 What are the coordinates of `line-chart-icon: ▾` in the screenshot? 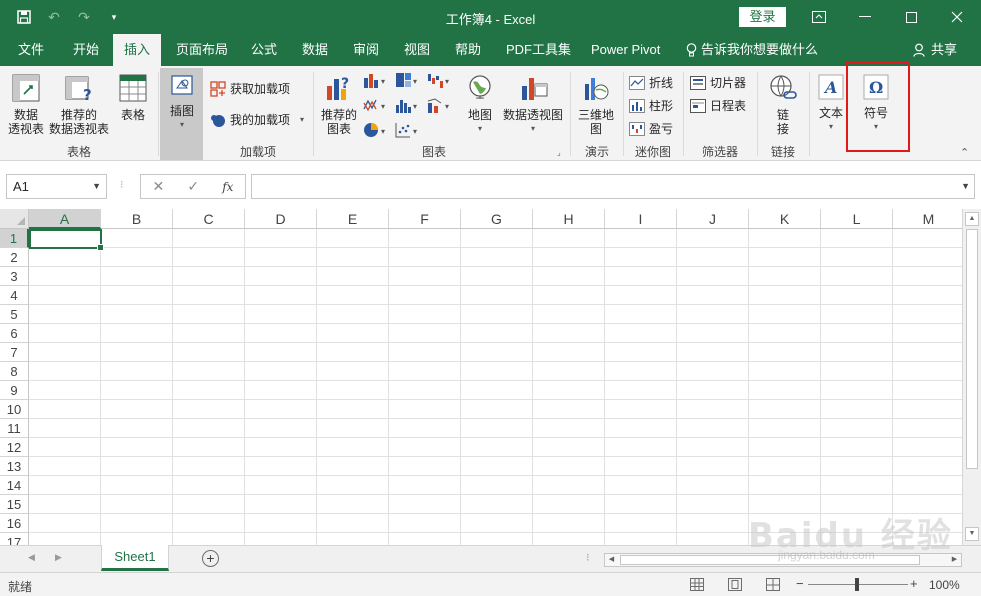 It's located at (379, 106).